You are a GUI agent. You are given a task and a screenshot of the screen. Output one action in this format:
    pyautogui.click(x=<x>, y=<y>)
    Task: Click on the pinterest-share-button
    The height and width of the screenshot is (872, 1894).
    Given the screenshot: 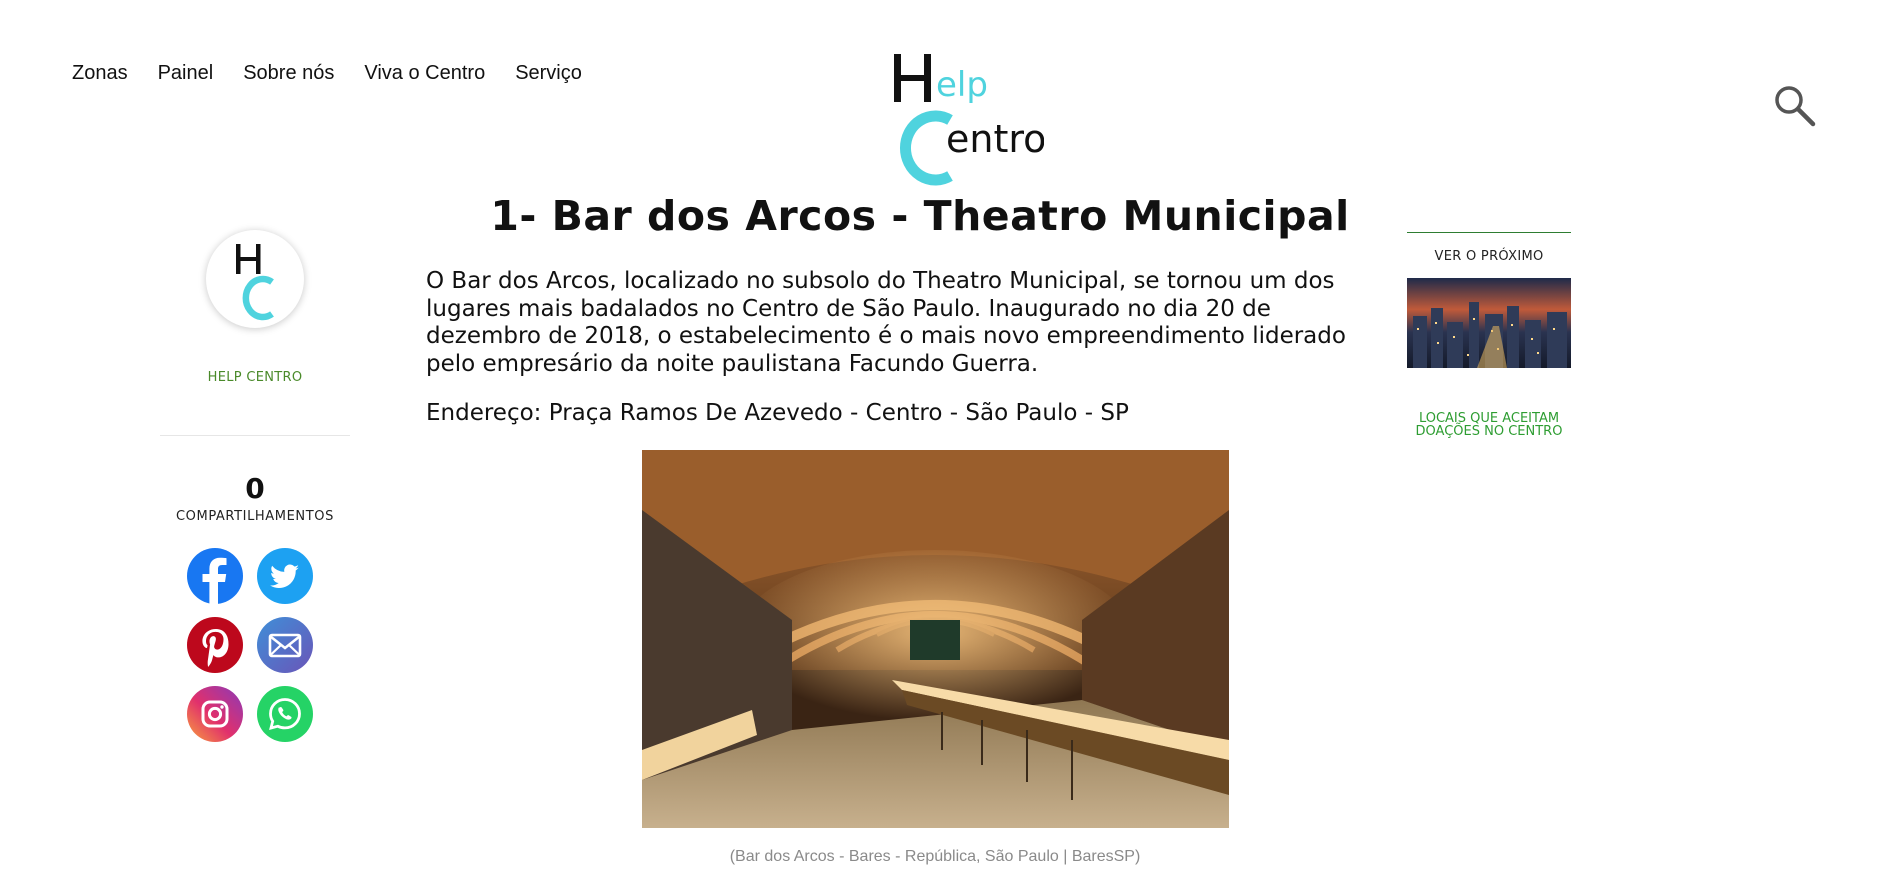 What is the action you would take?
    pyautogui.click(x=215, y=645)
    